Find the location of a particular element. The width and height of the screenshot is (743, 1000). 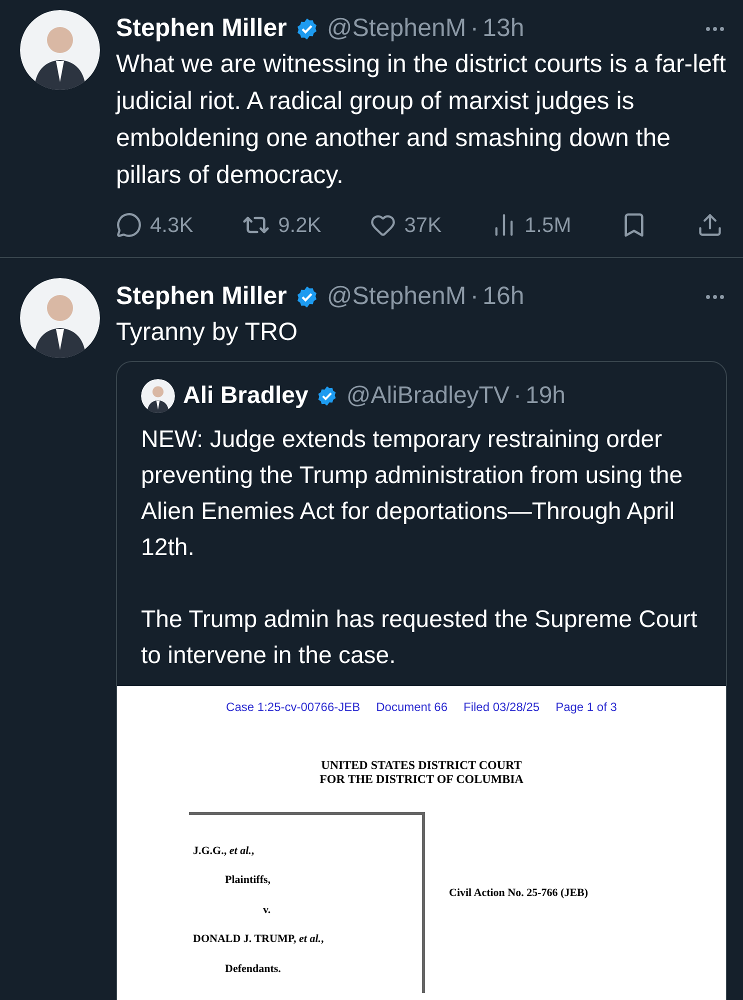

court-name: FOR THE DISTRICT OF COLUMBIA is located at coordinates (422, 779).